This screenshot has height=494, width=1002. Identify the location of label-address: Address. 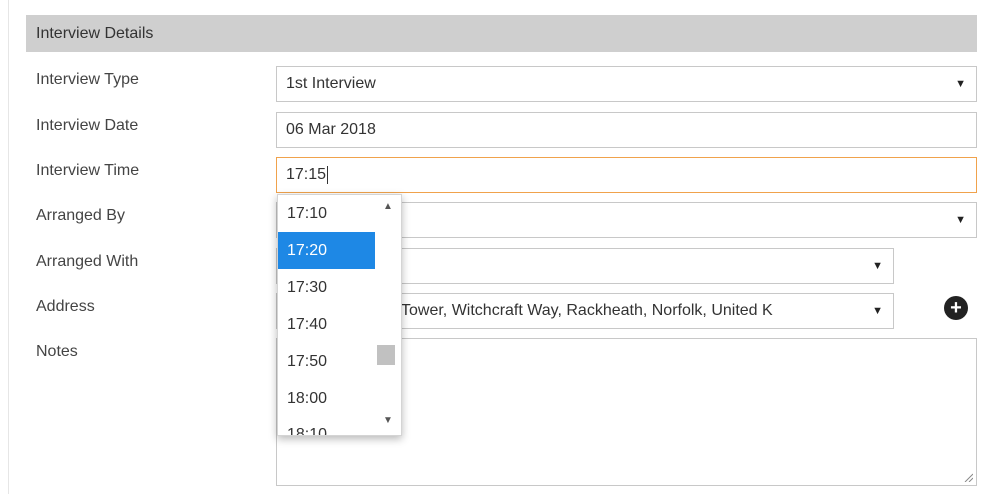
(65, 306).